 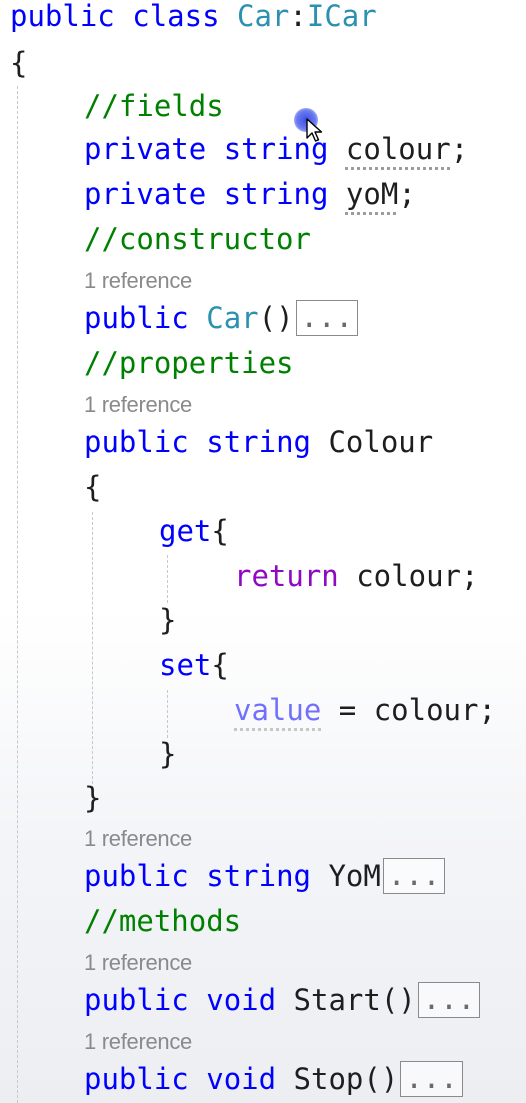 I want to click on setter-open-brace: {, so click(x=220, y=665).